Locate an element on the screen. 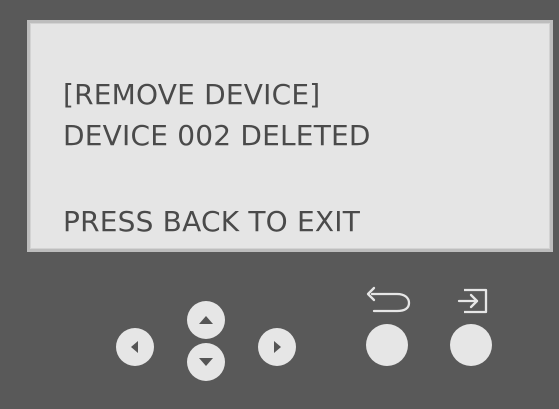 The width and height of the screenshot is (559, 409). status-message: DEVICE 002 DELETED is located at coordinates (217, 135).